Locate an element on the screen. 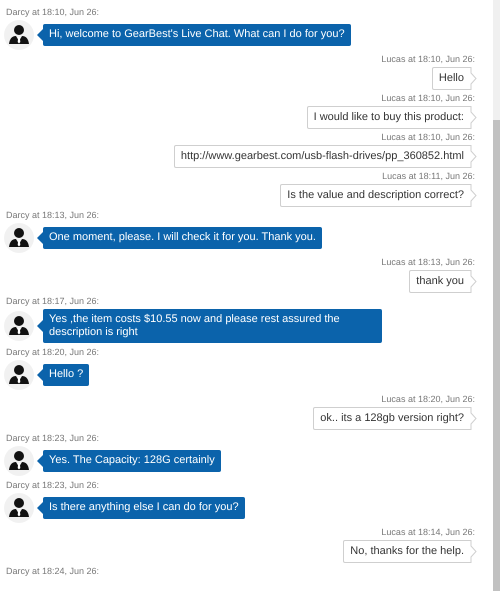 The width and height of the screenshot is (500, 591). message-header: Lucas at 18:13, Jun 26: is located at coordinates (428, 262).